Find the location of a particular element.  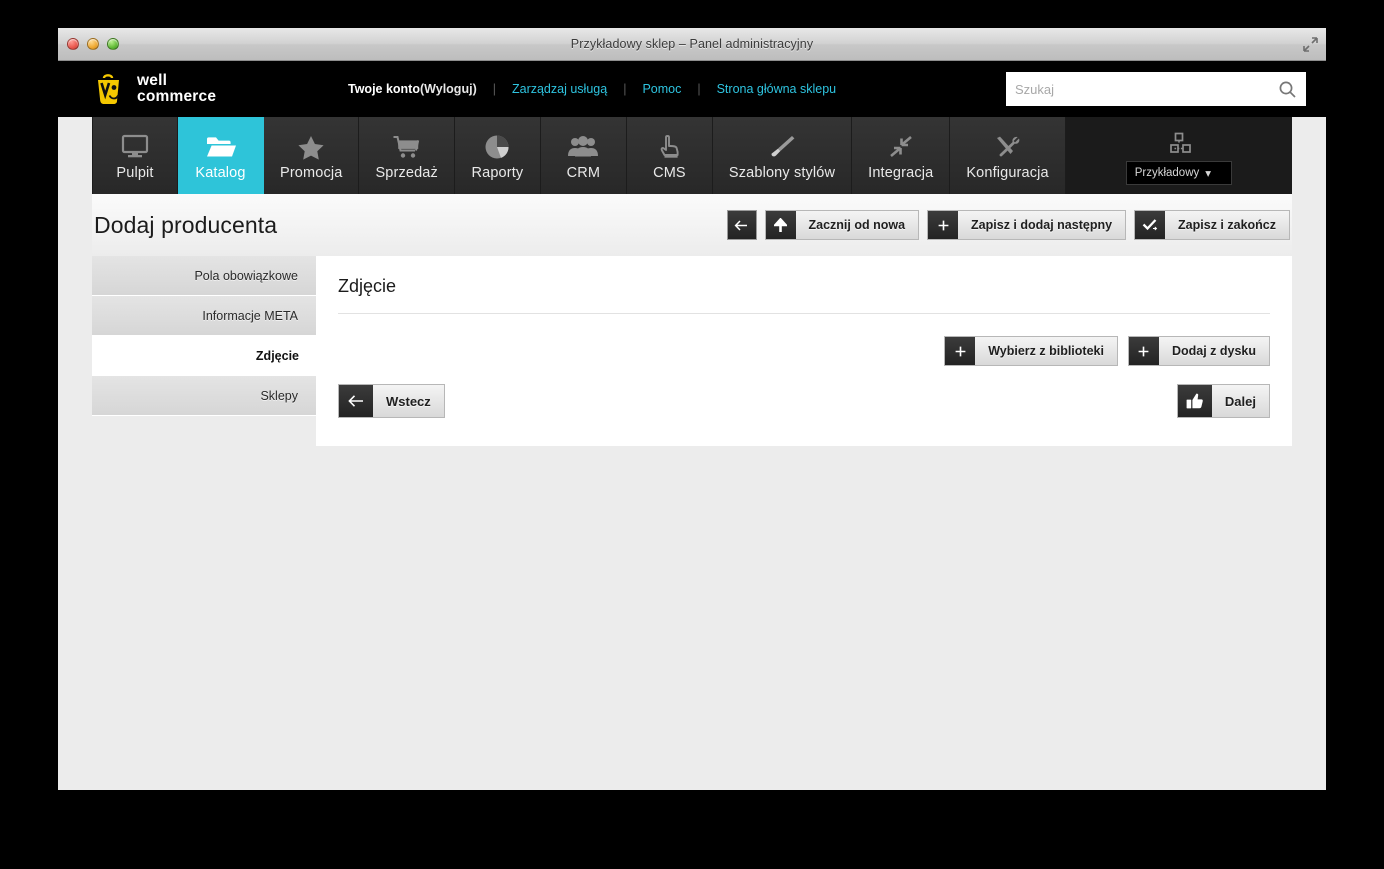

arrows-in-icon is located at coordinates (901, 145).